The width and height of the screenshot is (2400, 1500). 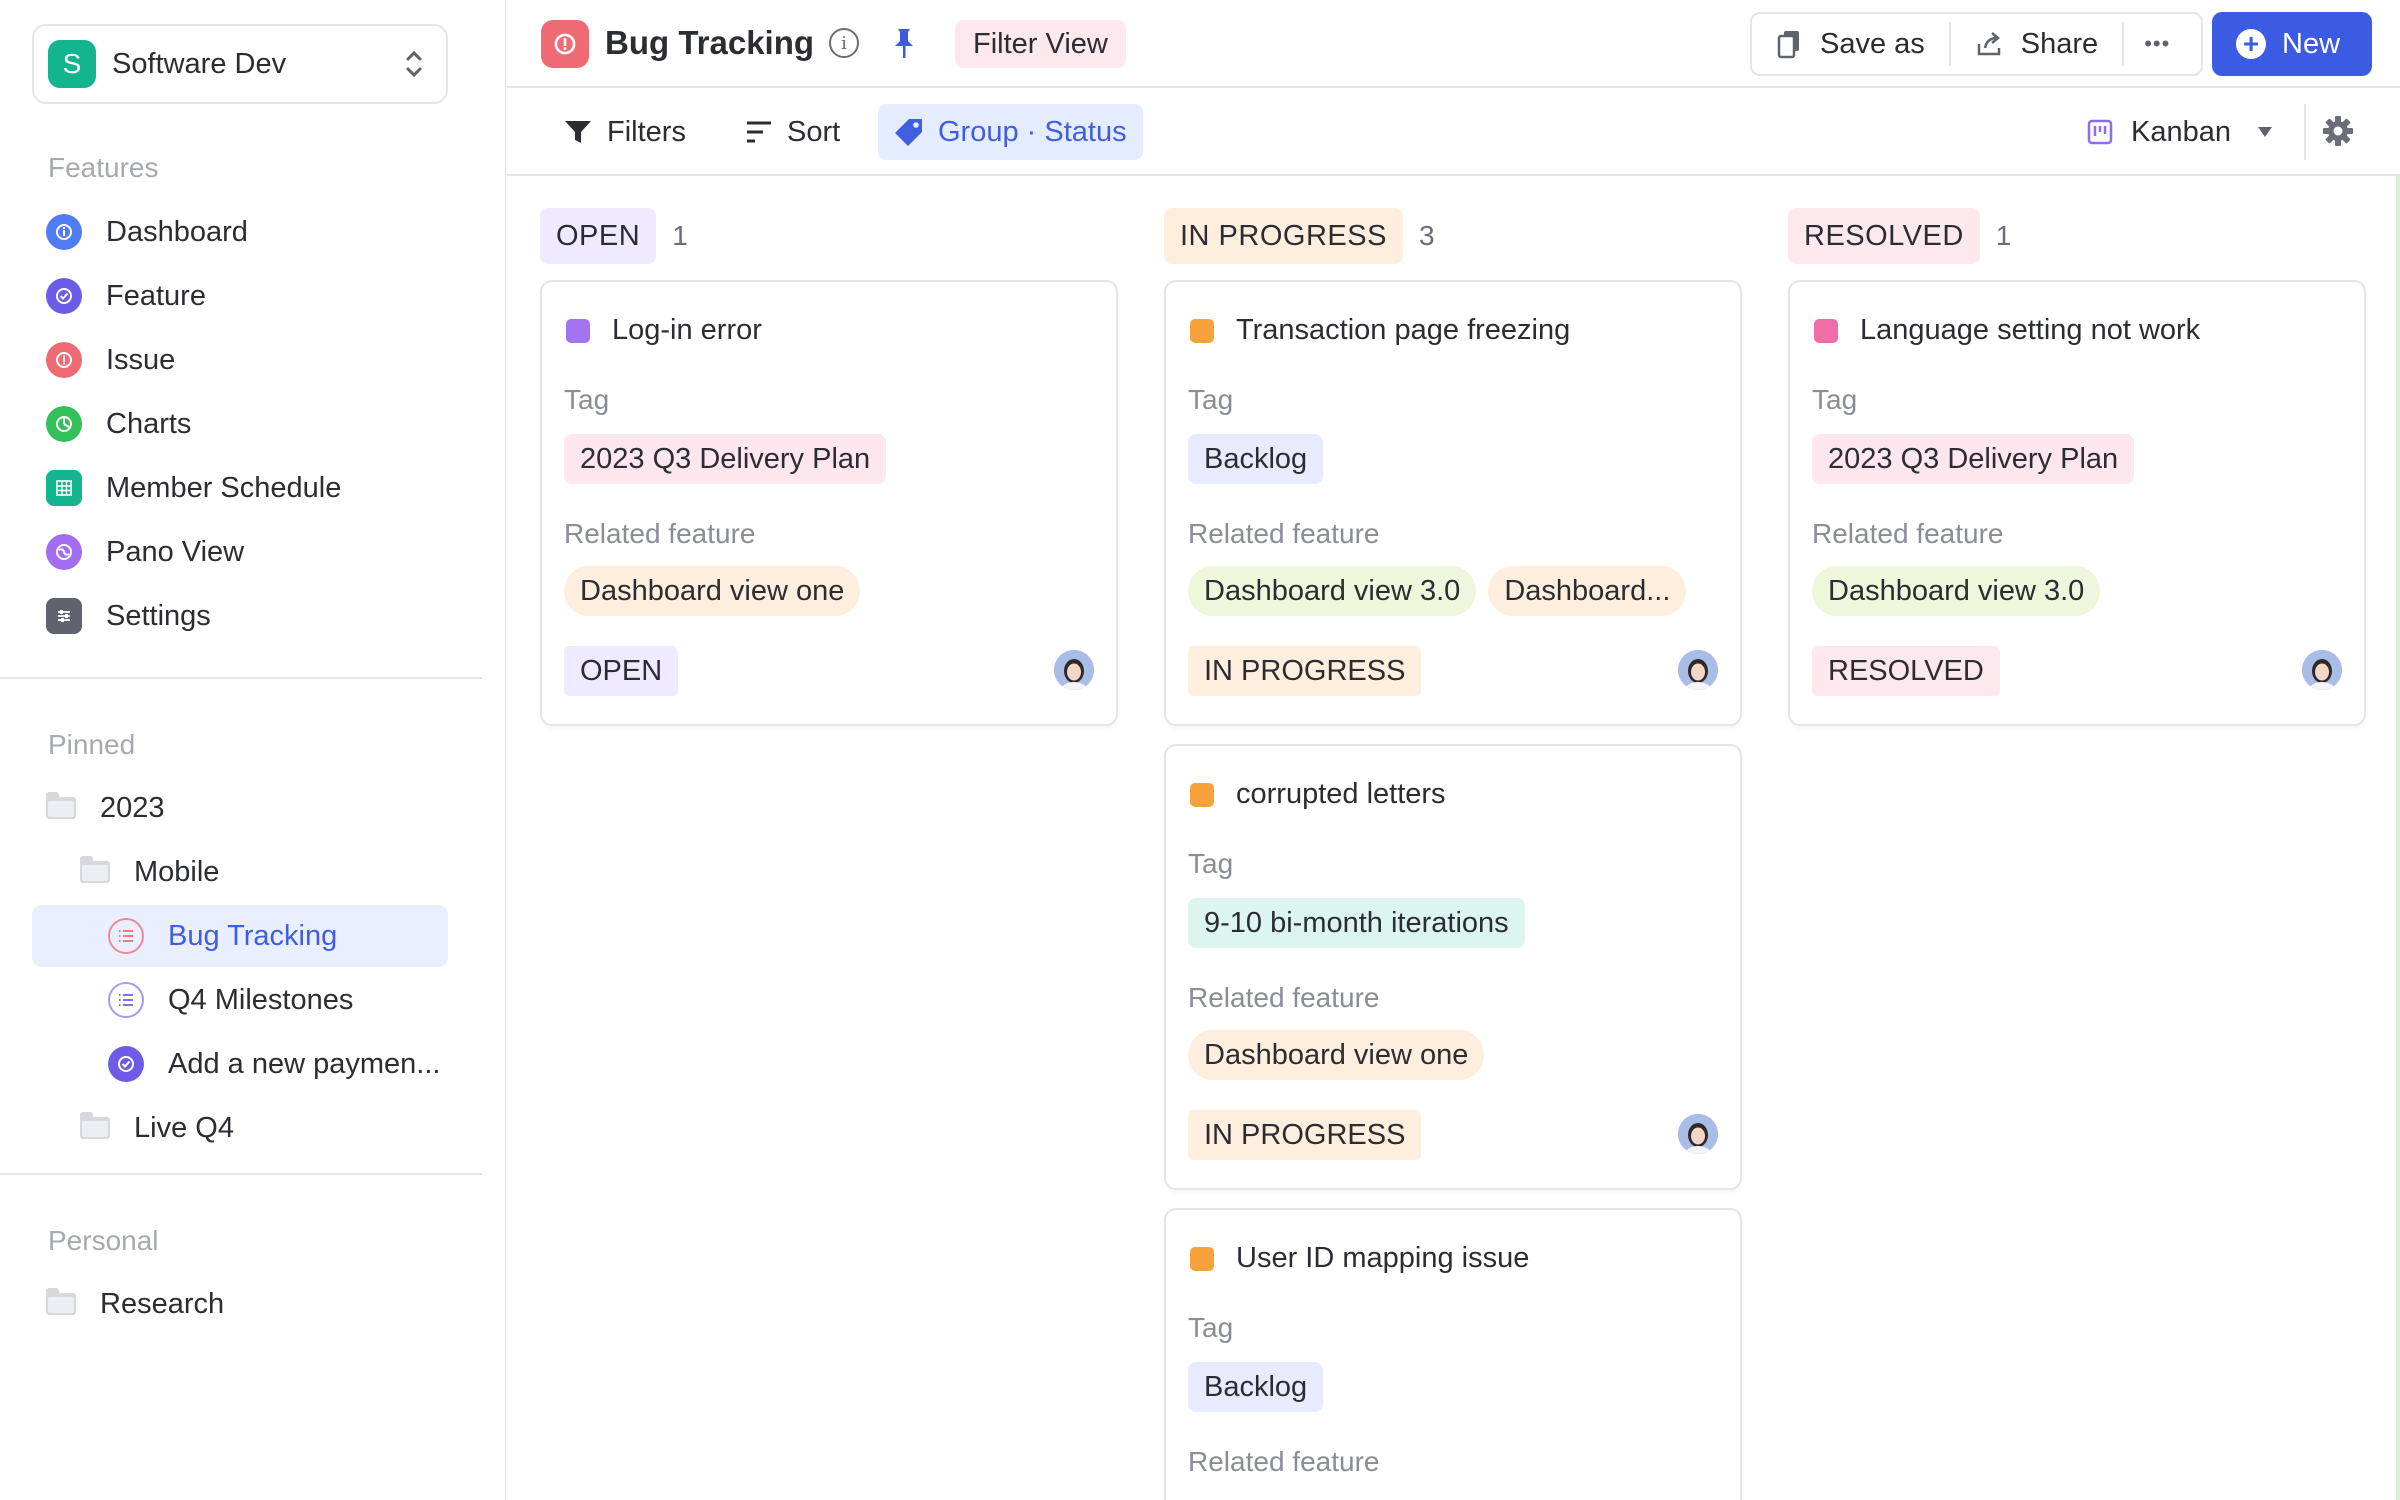 I want to click on pin-icon, so click(x=904, y=44).